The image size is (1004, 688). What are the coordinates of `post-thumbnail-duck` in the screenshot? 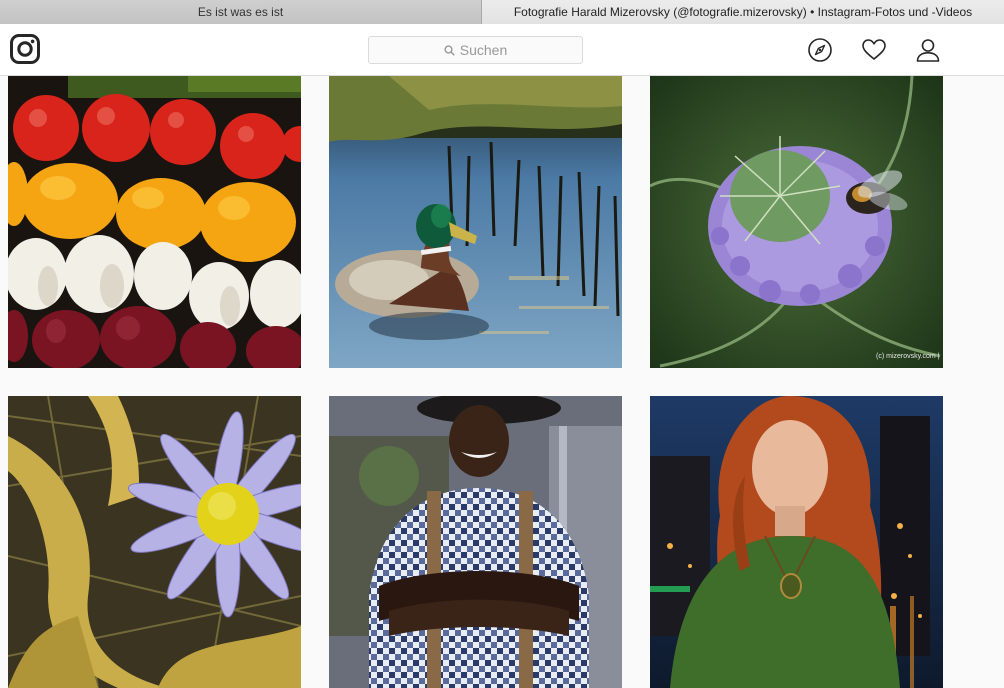 It's located at (475, 222).